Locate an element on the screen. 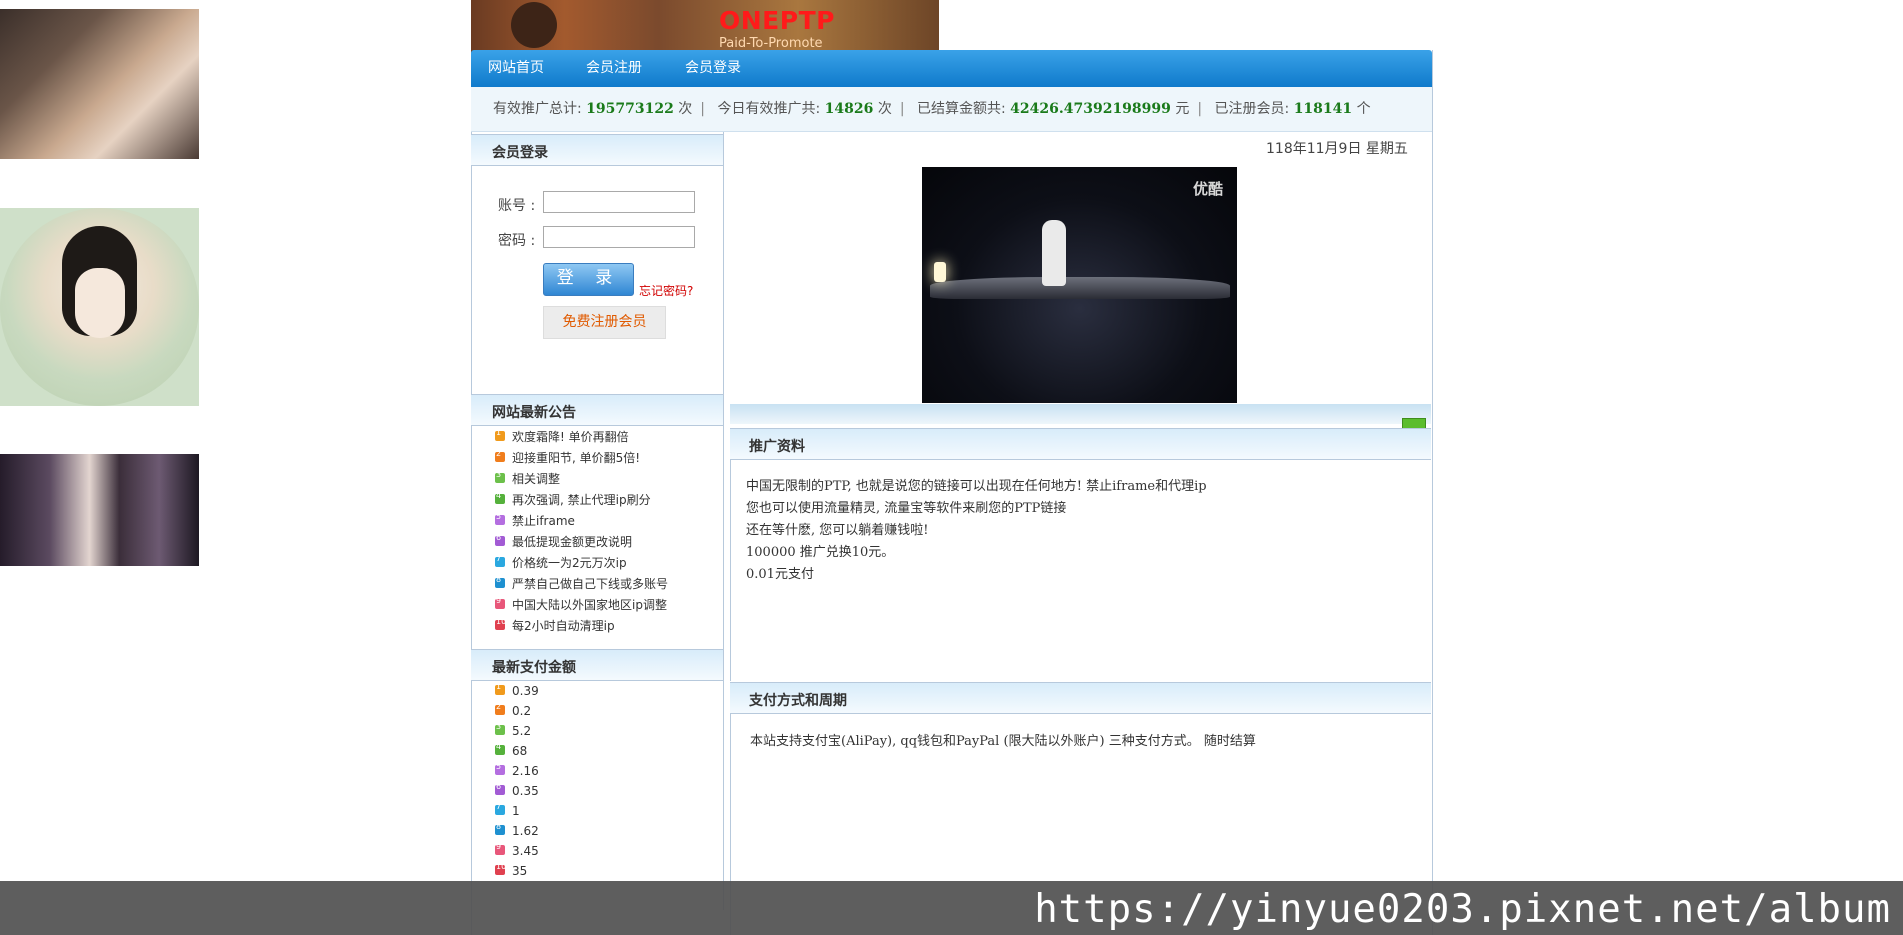 This screenshot has width=1903, height=935. stat-members-label: 已注册会员: is located at coordinates (1252, 109).